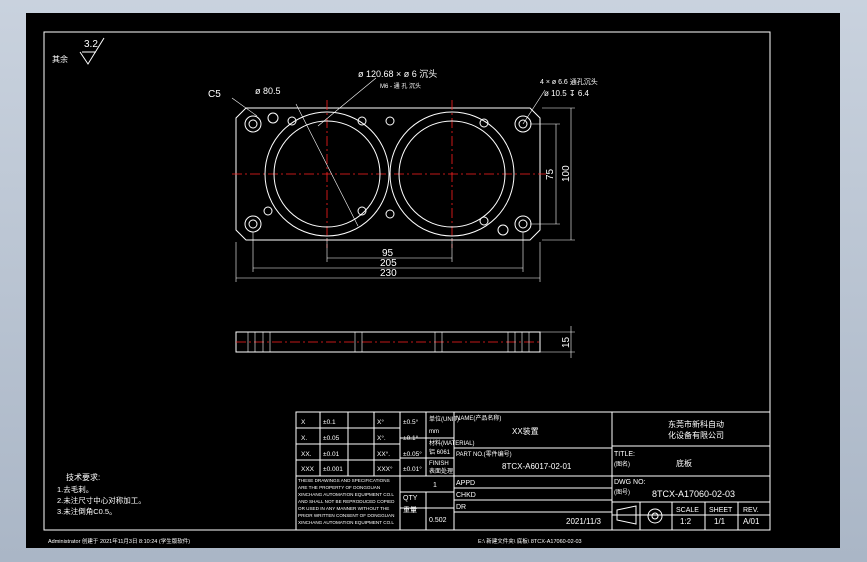  Describe the element at coordinates (684, 463) in the screenshot. I see `title-value: 底板` at that location.